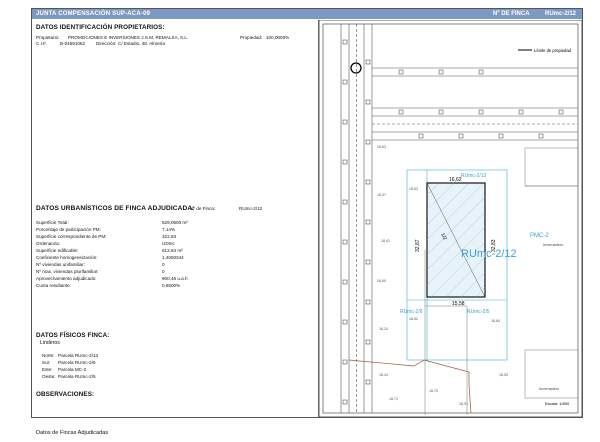 The height and width of the screenshot is (442, 600). Describe the element at coordinates (77, 376) in the screenshot. I see `lindero-value: Parcela RUmc-2/5` at that location.